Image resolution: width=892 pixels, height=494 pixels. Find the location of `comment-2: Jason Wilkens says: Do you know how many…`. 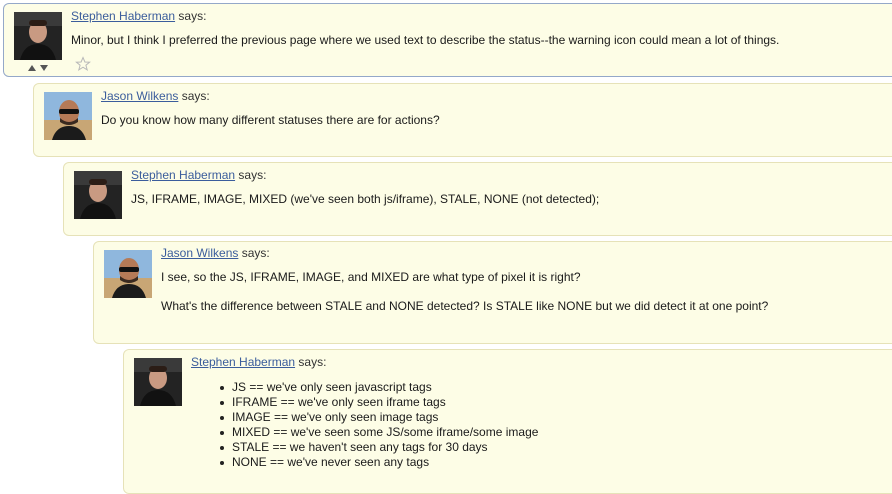

comment-2: Jason Wilkens says: Do you know how many… is located at coordinates (462, 120).